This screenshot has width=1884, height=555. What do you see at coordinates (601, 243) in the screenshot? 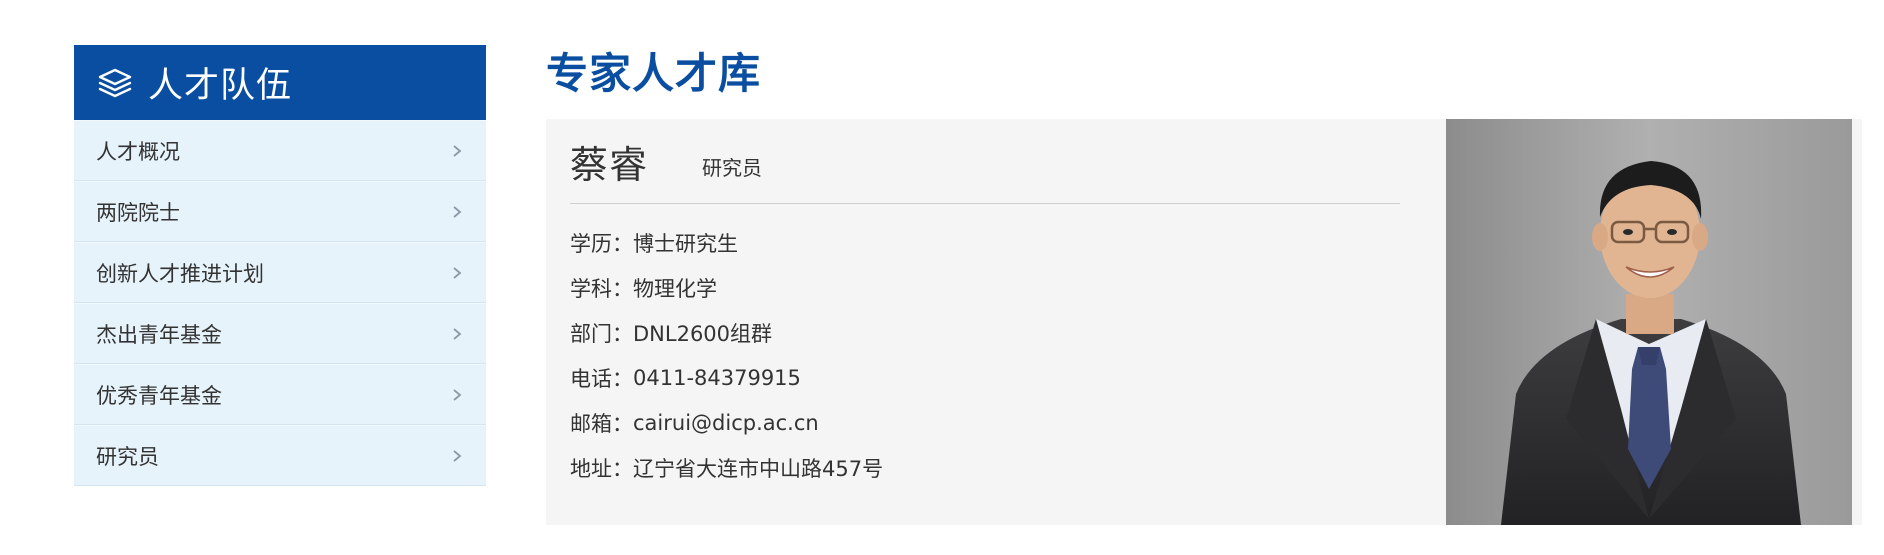
I see `field-label: 学历：` at bounding box center [601, 243].